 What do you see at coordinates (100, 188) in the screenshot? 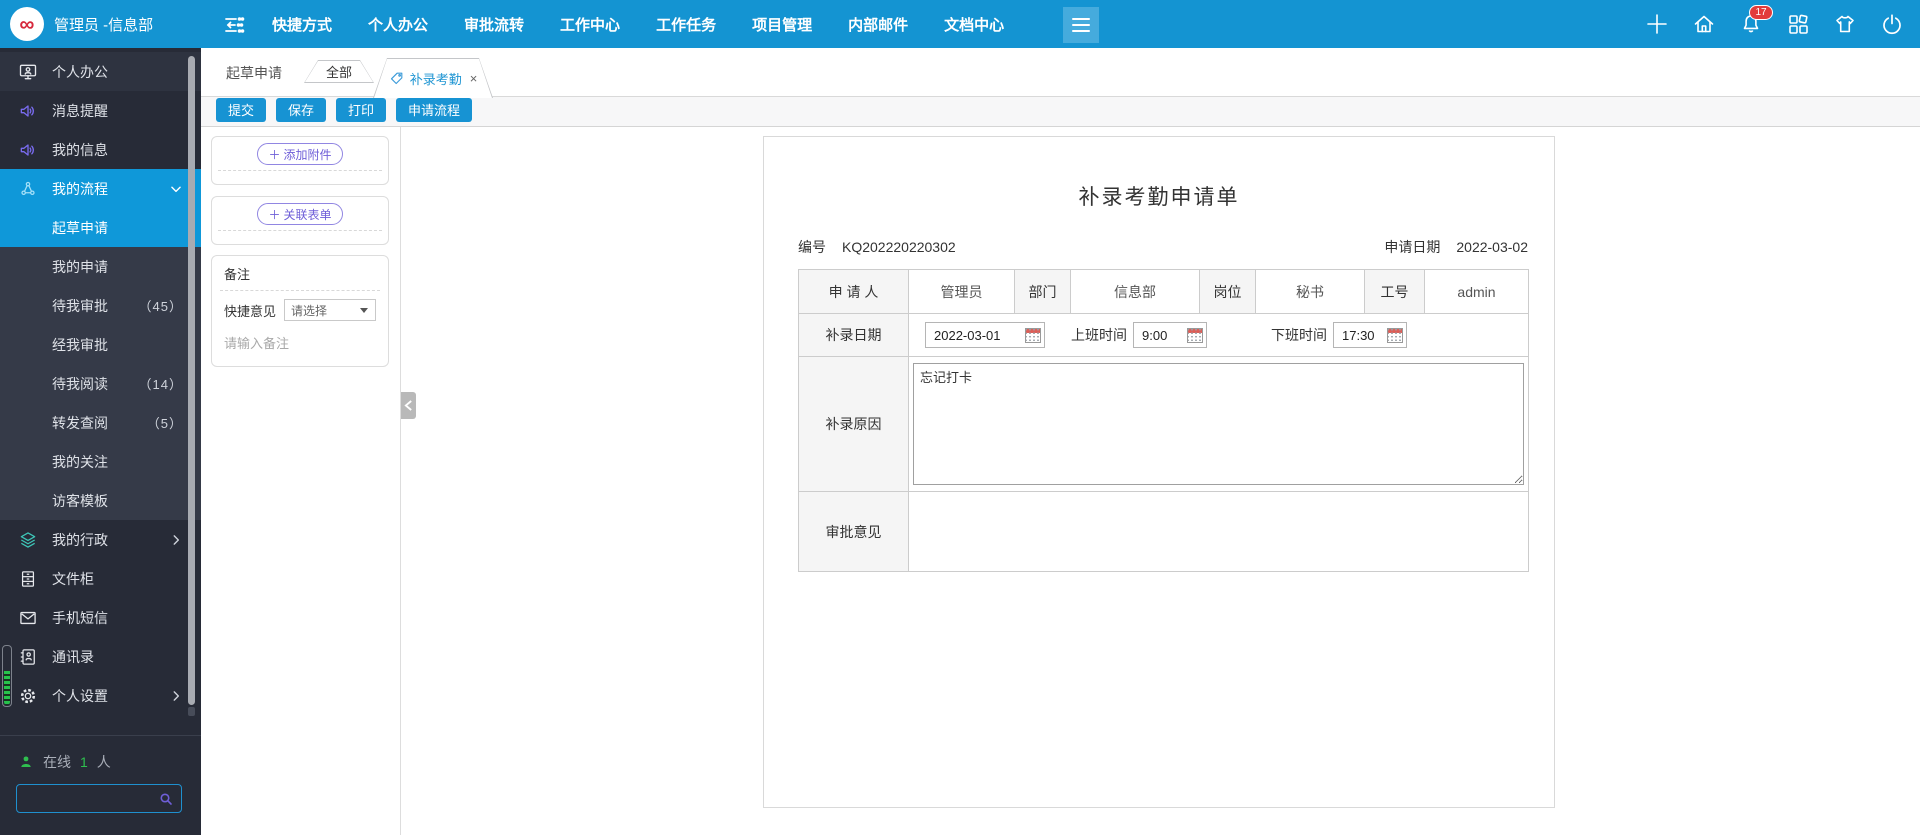
I see `sidebar-item-my-workflow: 我的流程` at bounding box center [100, 188].